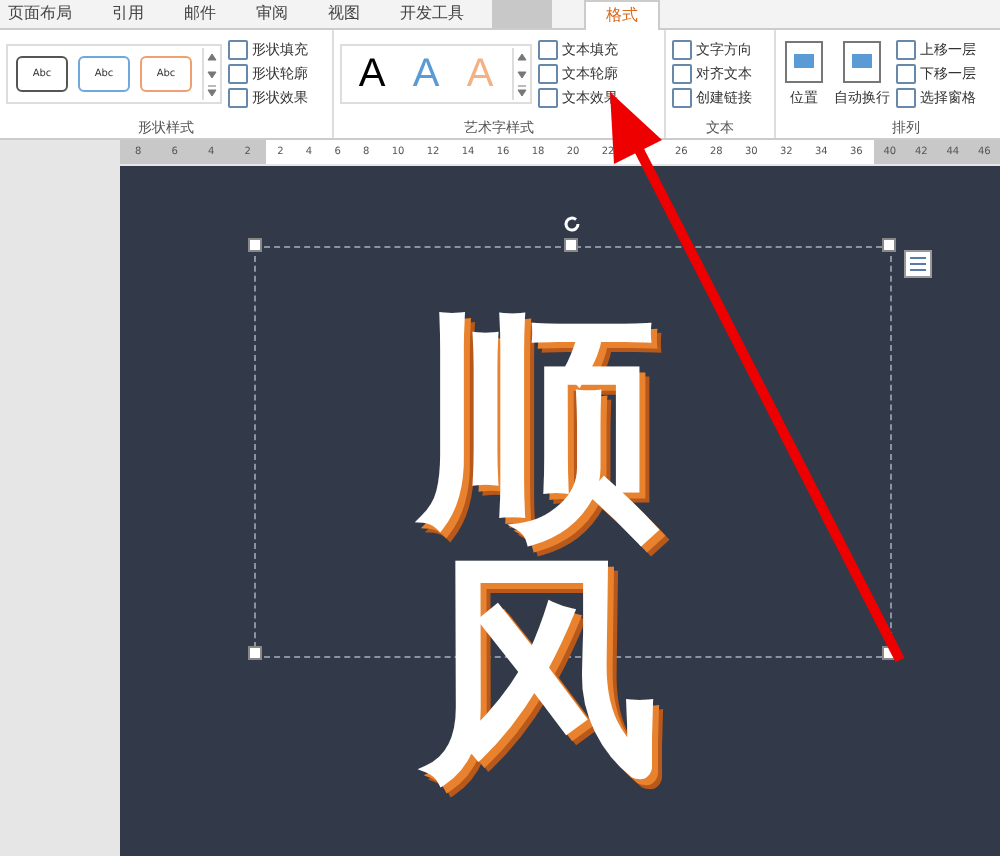 This screenshot has width=1000, height=856. I want to click on ribbon-tab: 审阅, so click(272, 14).